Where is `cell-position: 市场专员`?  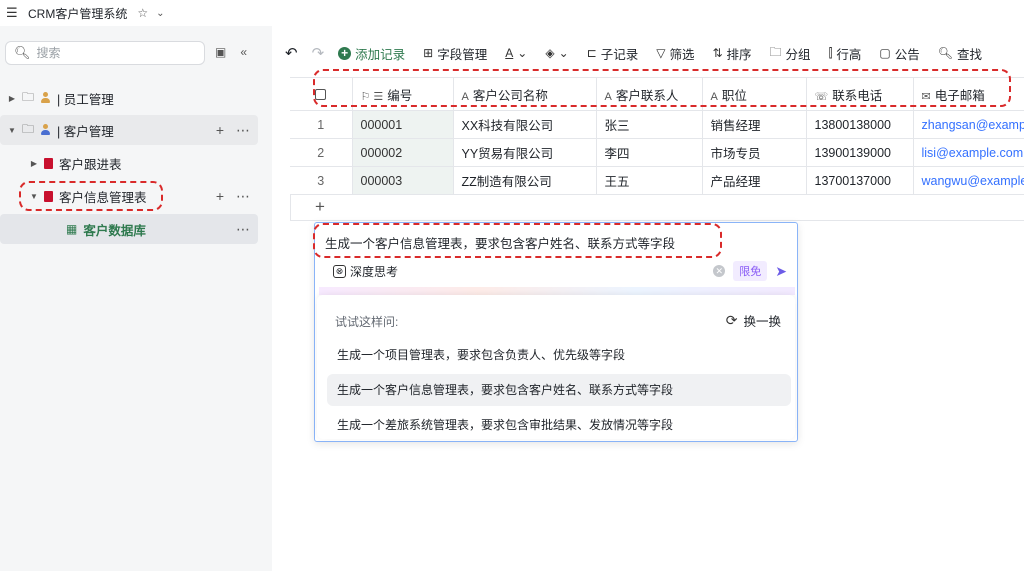 cell-position: 市场专员 is located at coordinates (754, 152).